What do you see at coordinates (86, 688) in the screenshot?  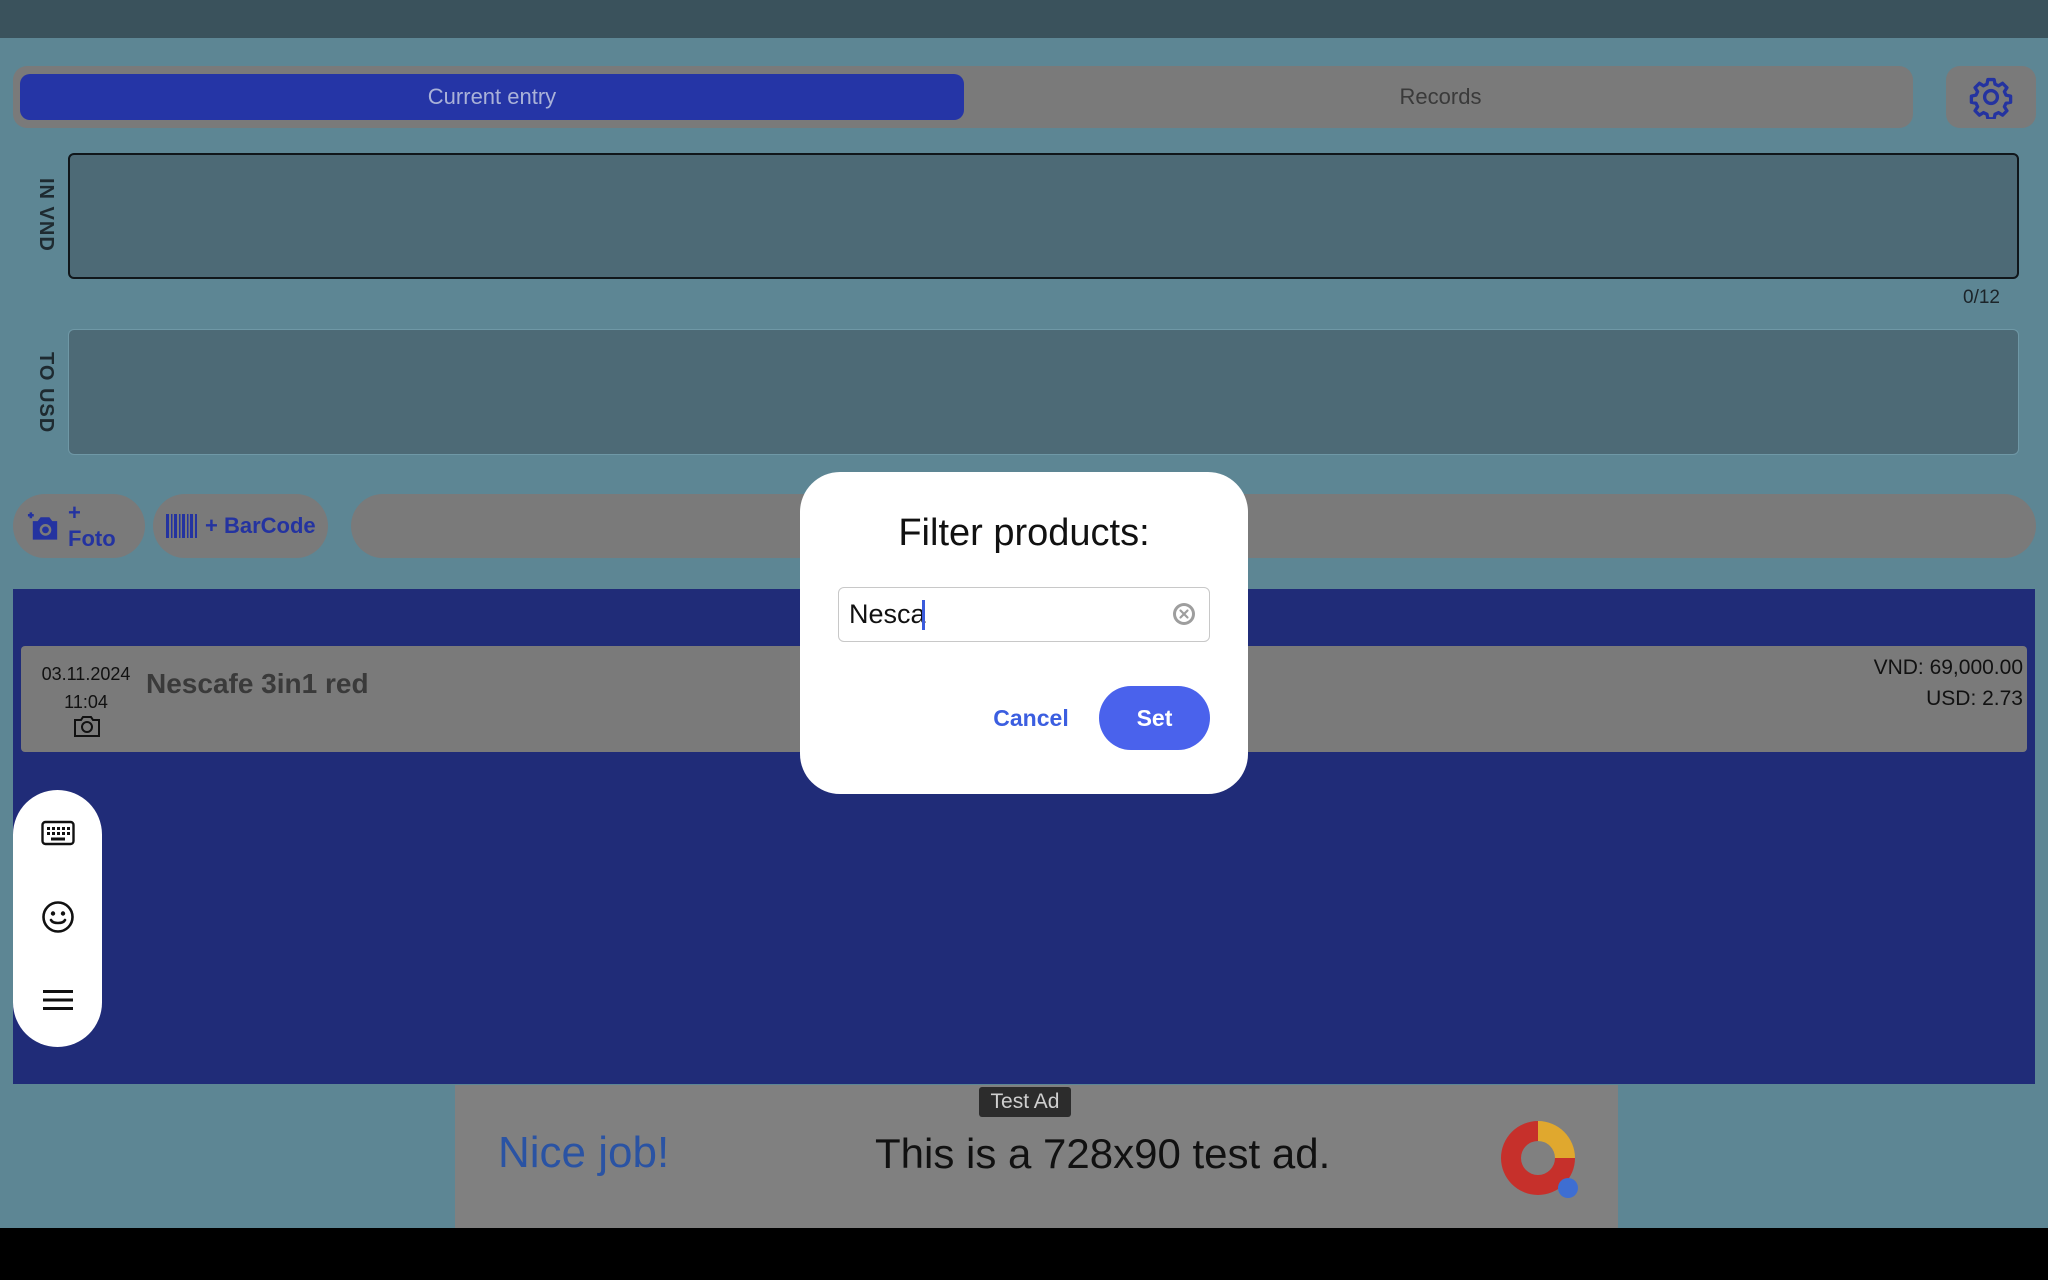 I see `record-datetime: 03.11.2024 11:04` at bounding box center [86, 688].